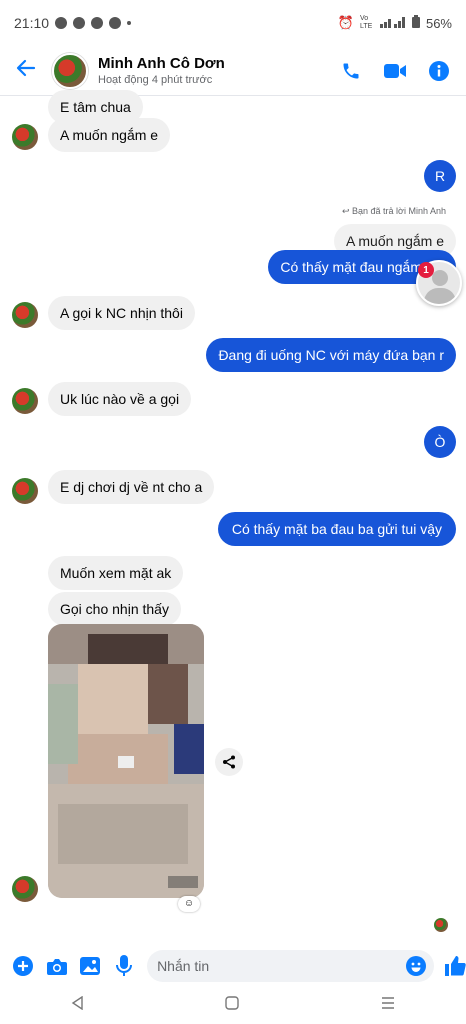  What do you see at coordinates (392, 23) in the screenshot?
I see `signal-icon` at bounding box center [392, 23].